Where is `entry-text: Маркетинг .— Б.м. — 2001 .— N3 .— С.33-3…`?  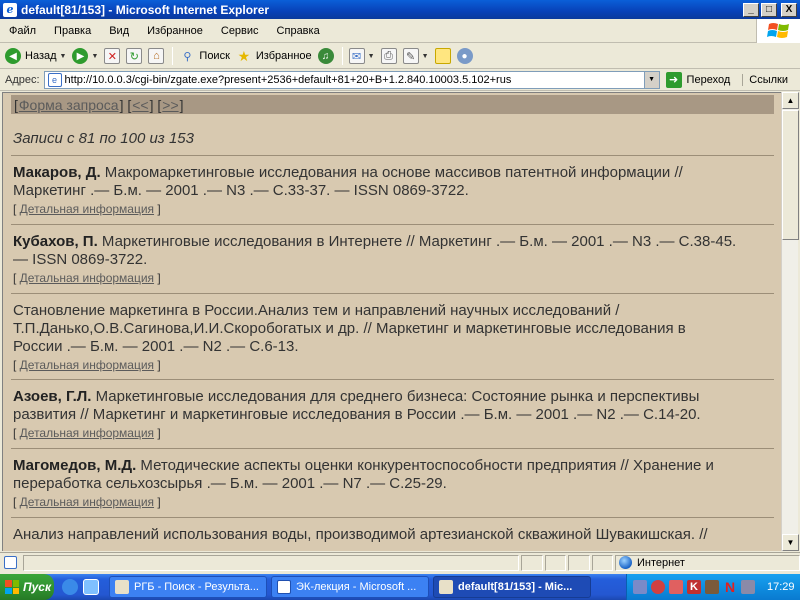 entry-text: Маркетинг .— Б.м. — 2001 .— N3 .— С.33-3… is located at coordinates (241, 190).